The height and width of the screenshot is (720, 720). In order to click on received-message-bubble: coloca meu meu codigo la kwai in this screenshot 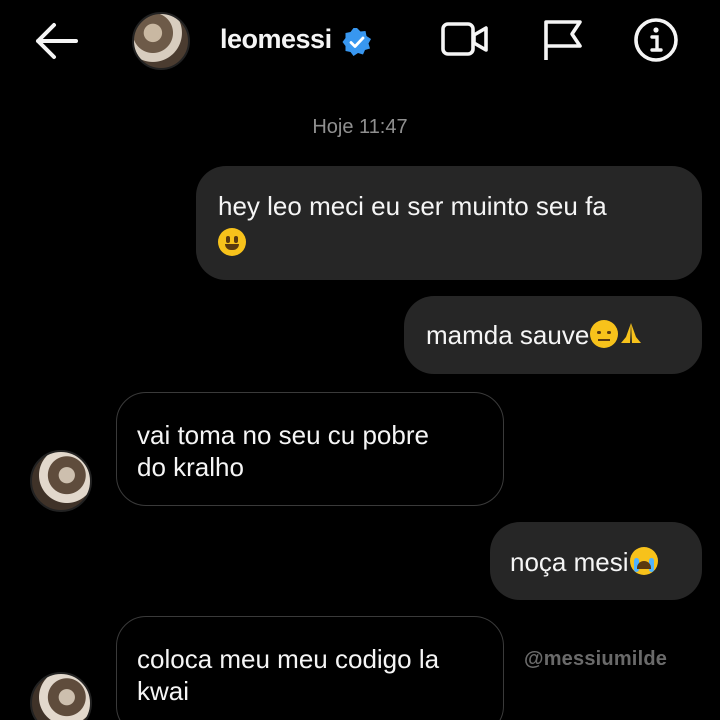, I will do `click(310, 668)`.